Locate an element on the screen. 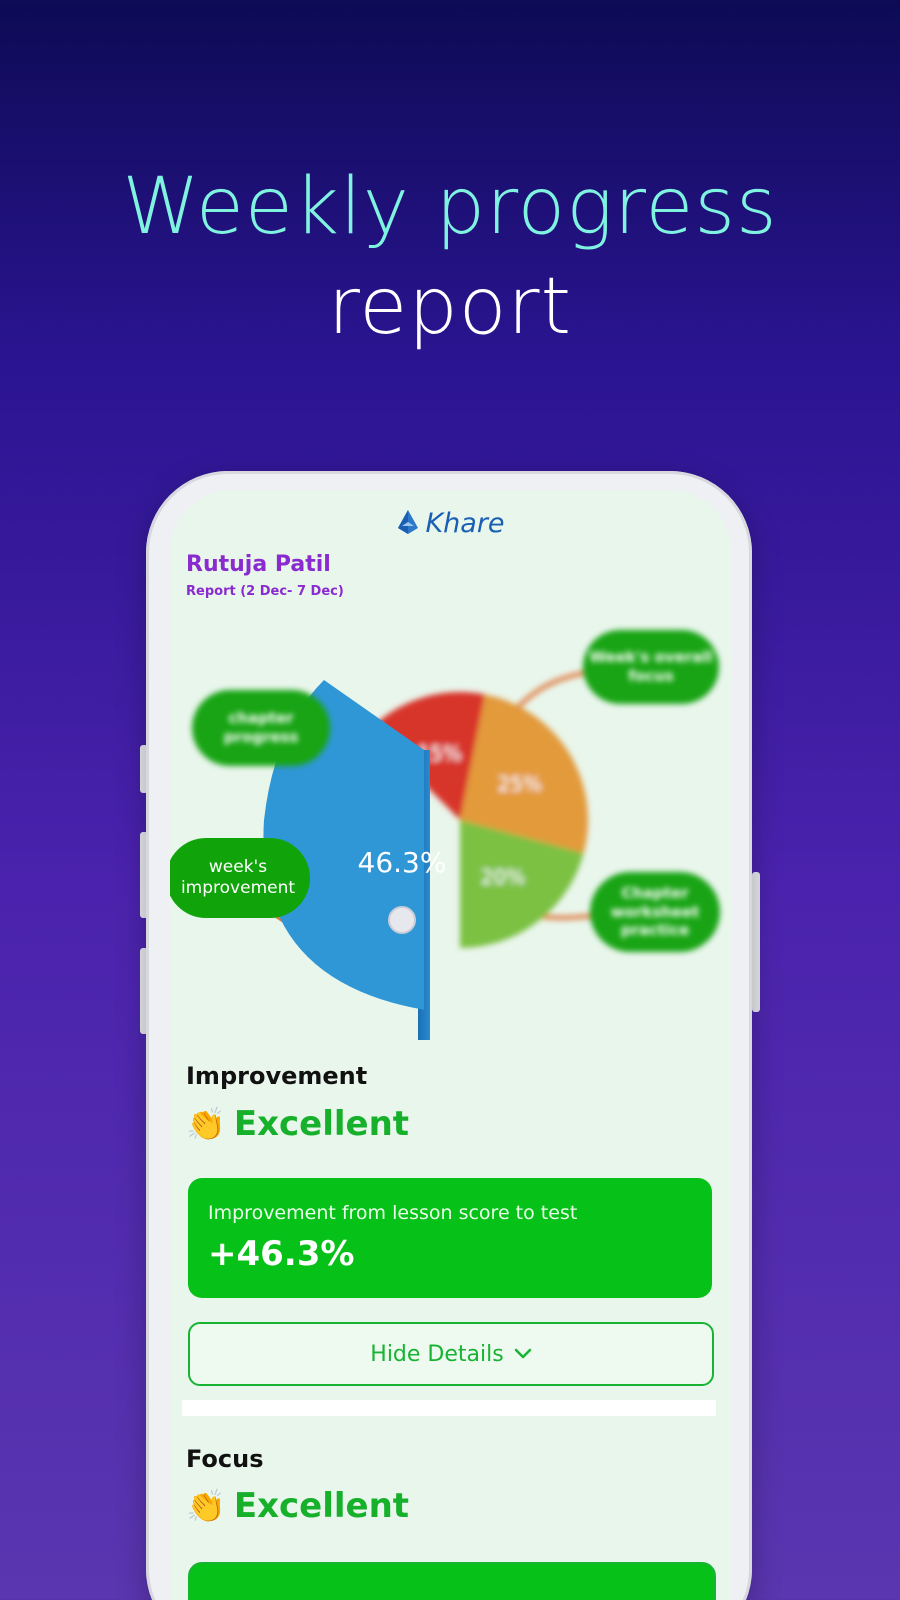 The image size is (900, 1600). hide-details-label: Hide Details is located at coordinates (437, 1354).